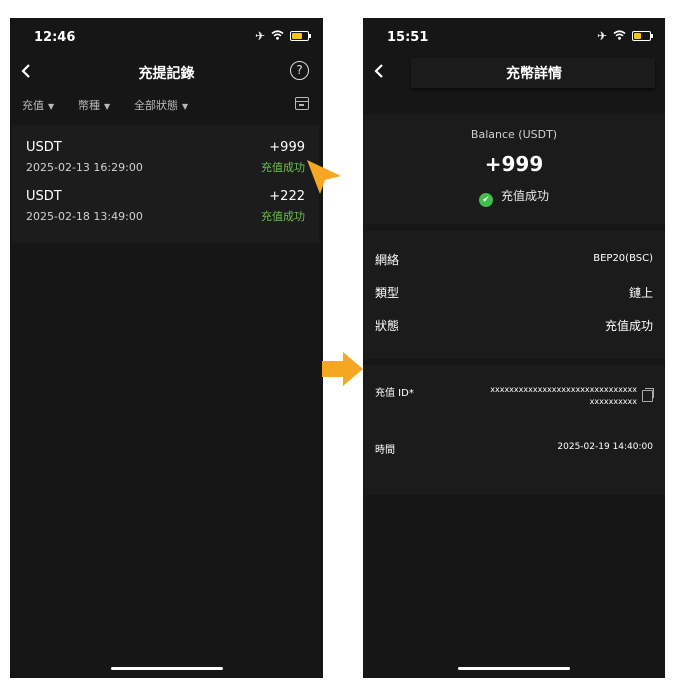  I want to click on balance-card: Balance (USDT) +999 ✔ 充值成功, so click(514, 169).